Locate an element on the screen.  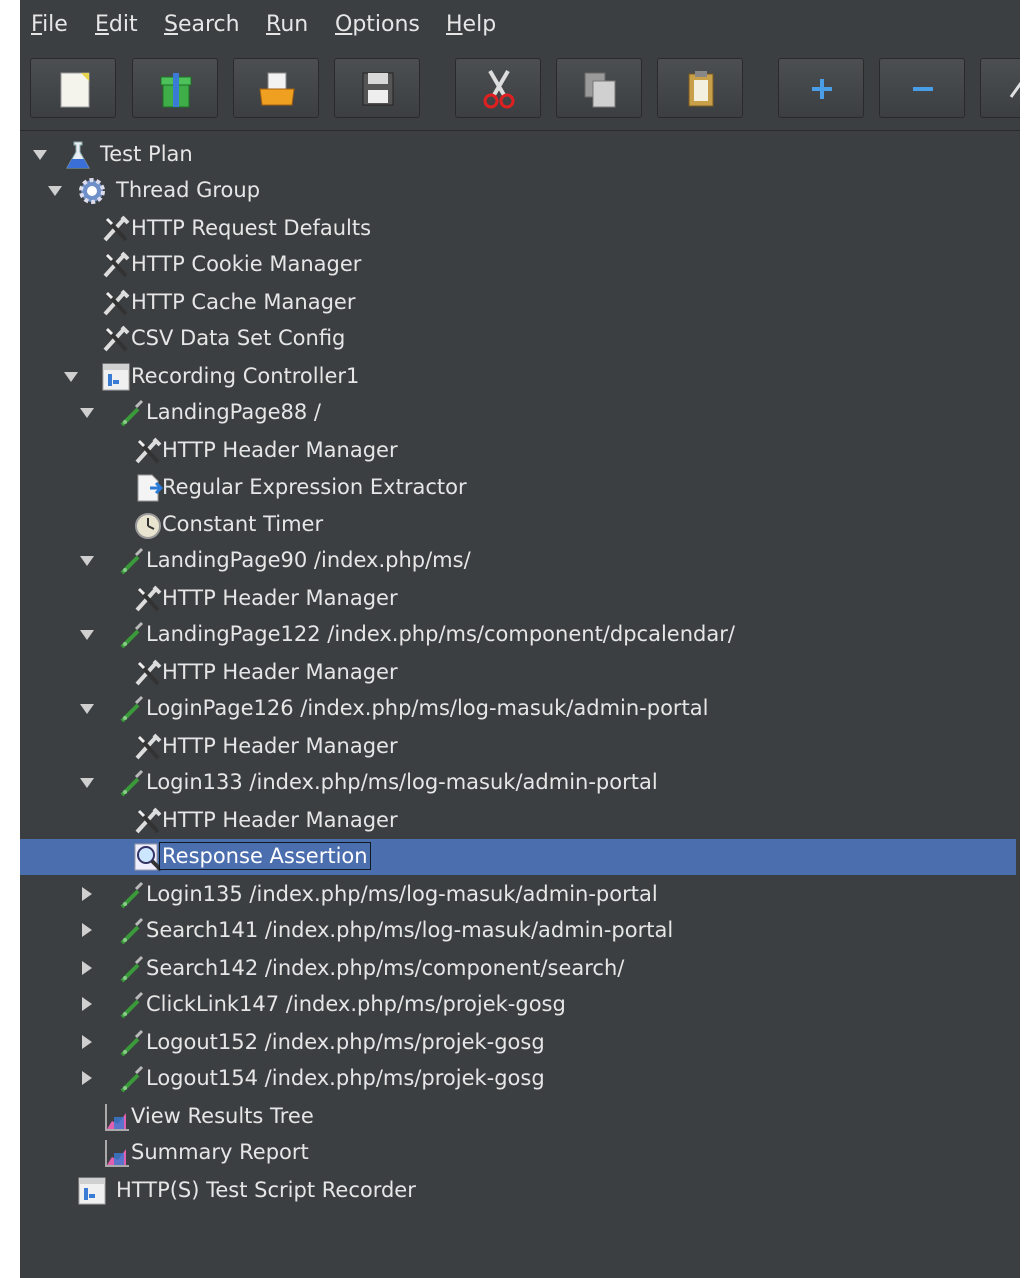
tree-node: HTTP Cache Manager is located at coordinates (518, 303).